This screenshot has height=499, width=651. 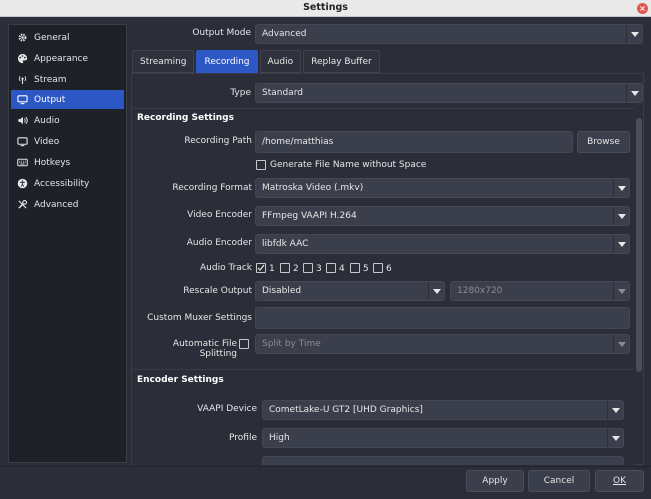 What do you see at coordinates (47, 120) in the screenshot?
I see `sidebar-item-label: Audio` at bounding box center [47, 120].